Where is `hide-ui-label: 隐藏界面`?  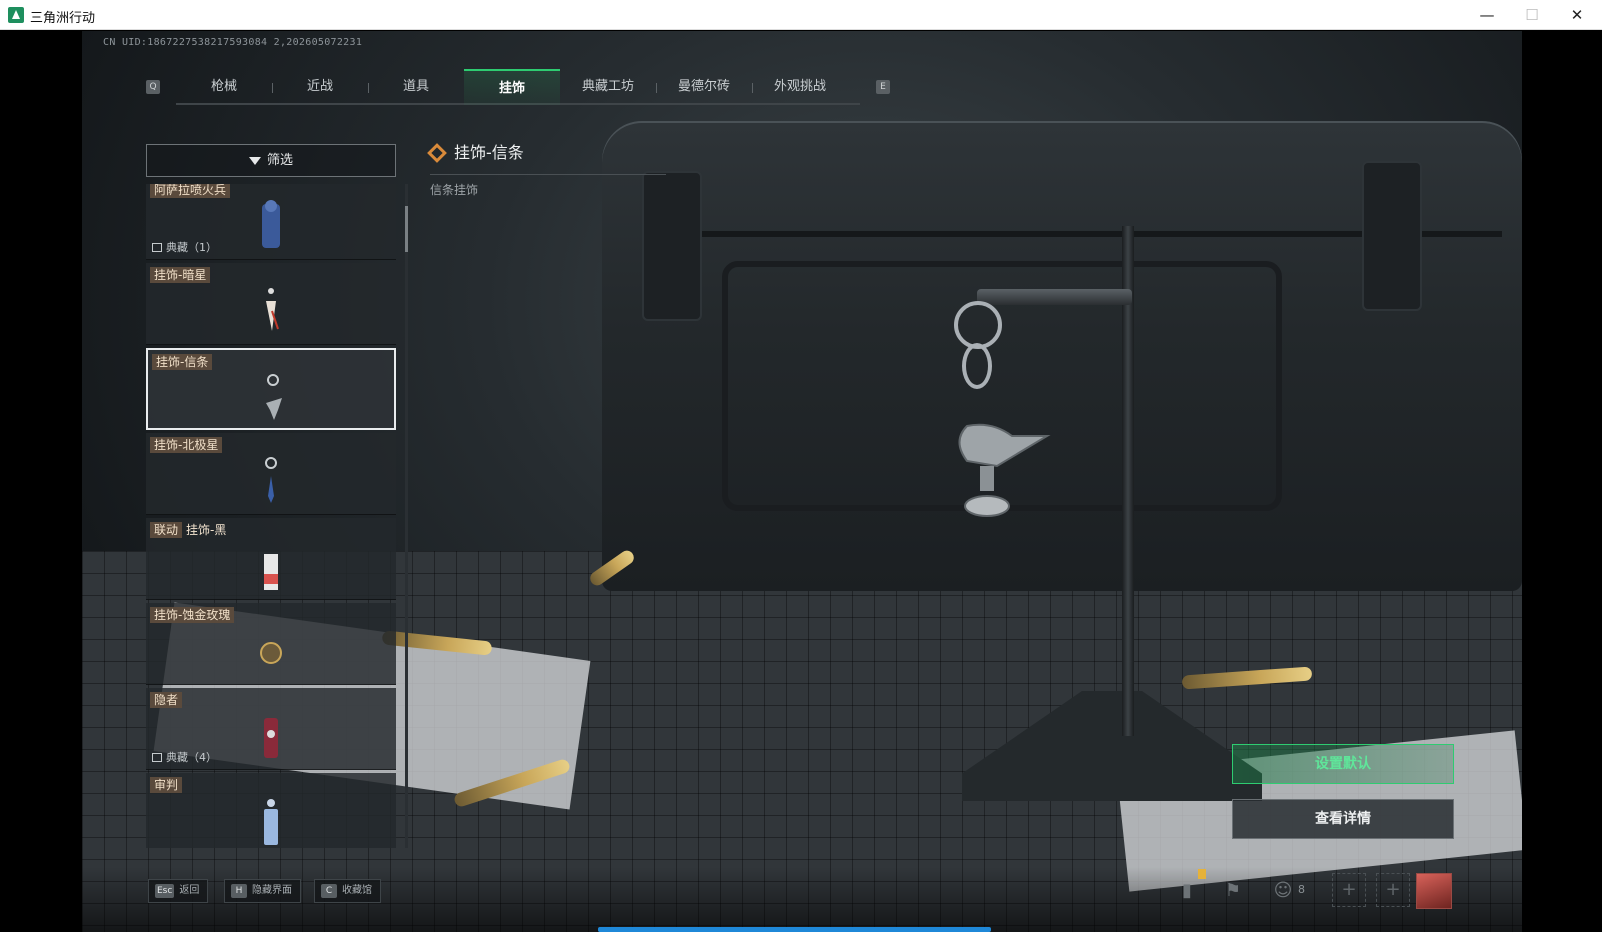
hide-ui-label: 隐藏界面 is located at coordinates (272, 890).